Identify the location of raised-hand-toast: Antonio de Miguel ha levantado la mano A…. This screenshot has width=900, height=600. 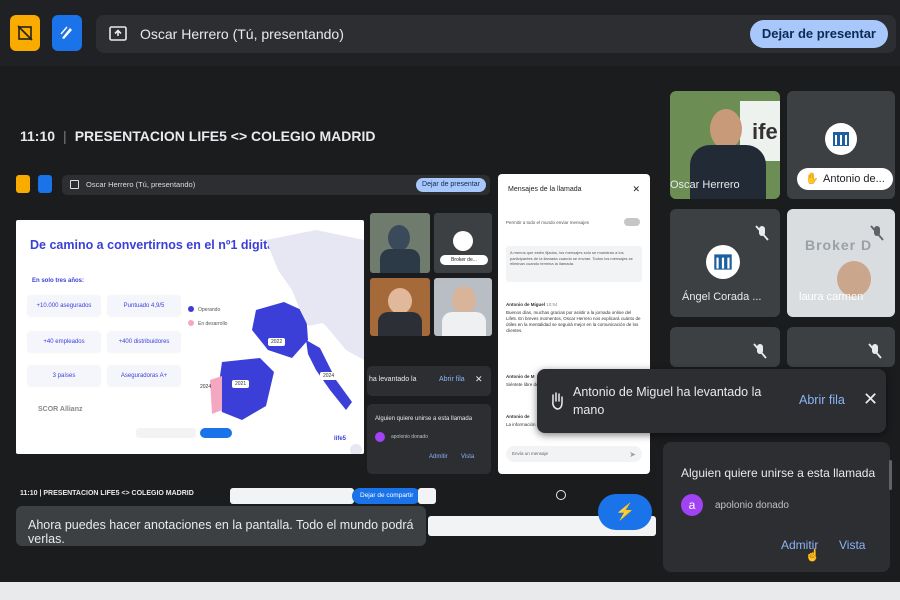
(711, 401).